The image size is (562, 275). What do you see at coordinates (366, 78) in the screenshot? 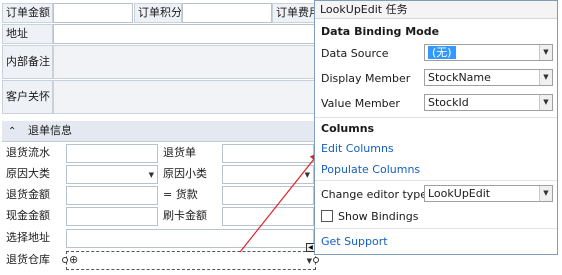
I see `display-member-label: Display Member` at bounding box center [366, 78].